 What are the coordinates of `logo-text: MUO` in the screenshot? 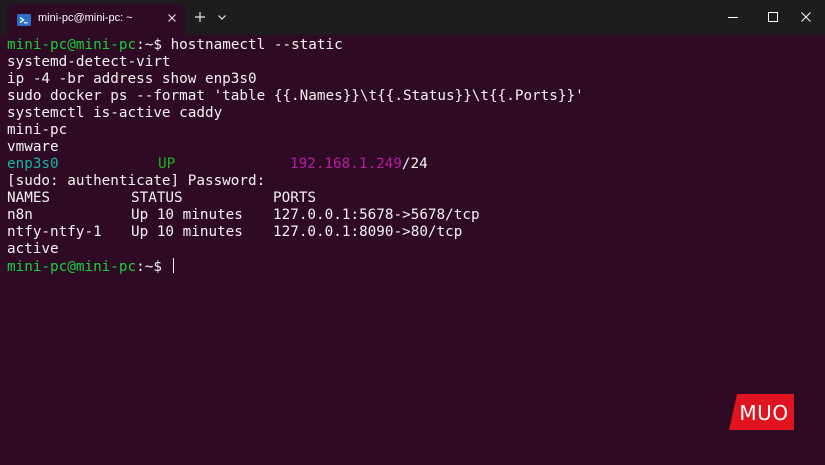 It's located at (763, 413).